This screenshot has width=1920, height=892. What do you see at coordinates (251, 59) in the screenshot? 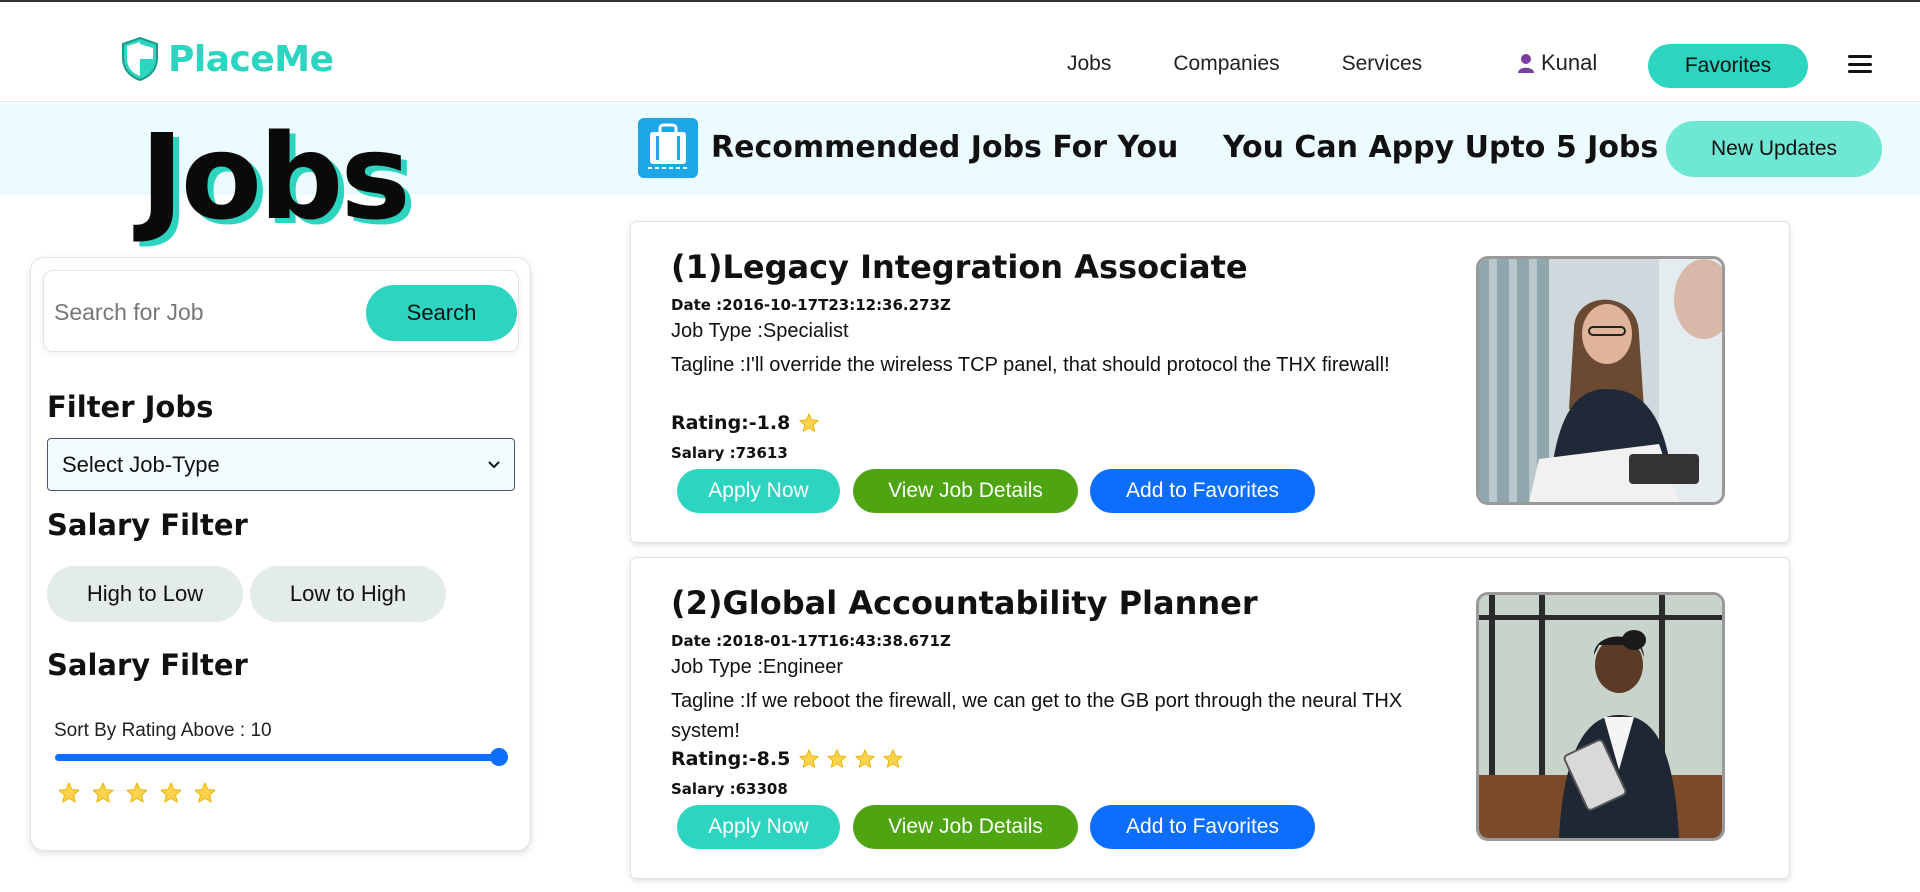
I see `brand-name: PlaceMe` at bounding box center [251, 59].